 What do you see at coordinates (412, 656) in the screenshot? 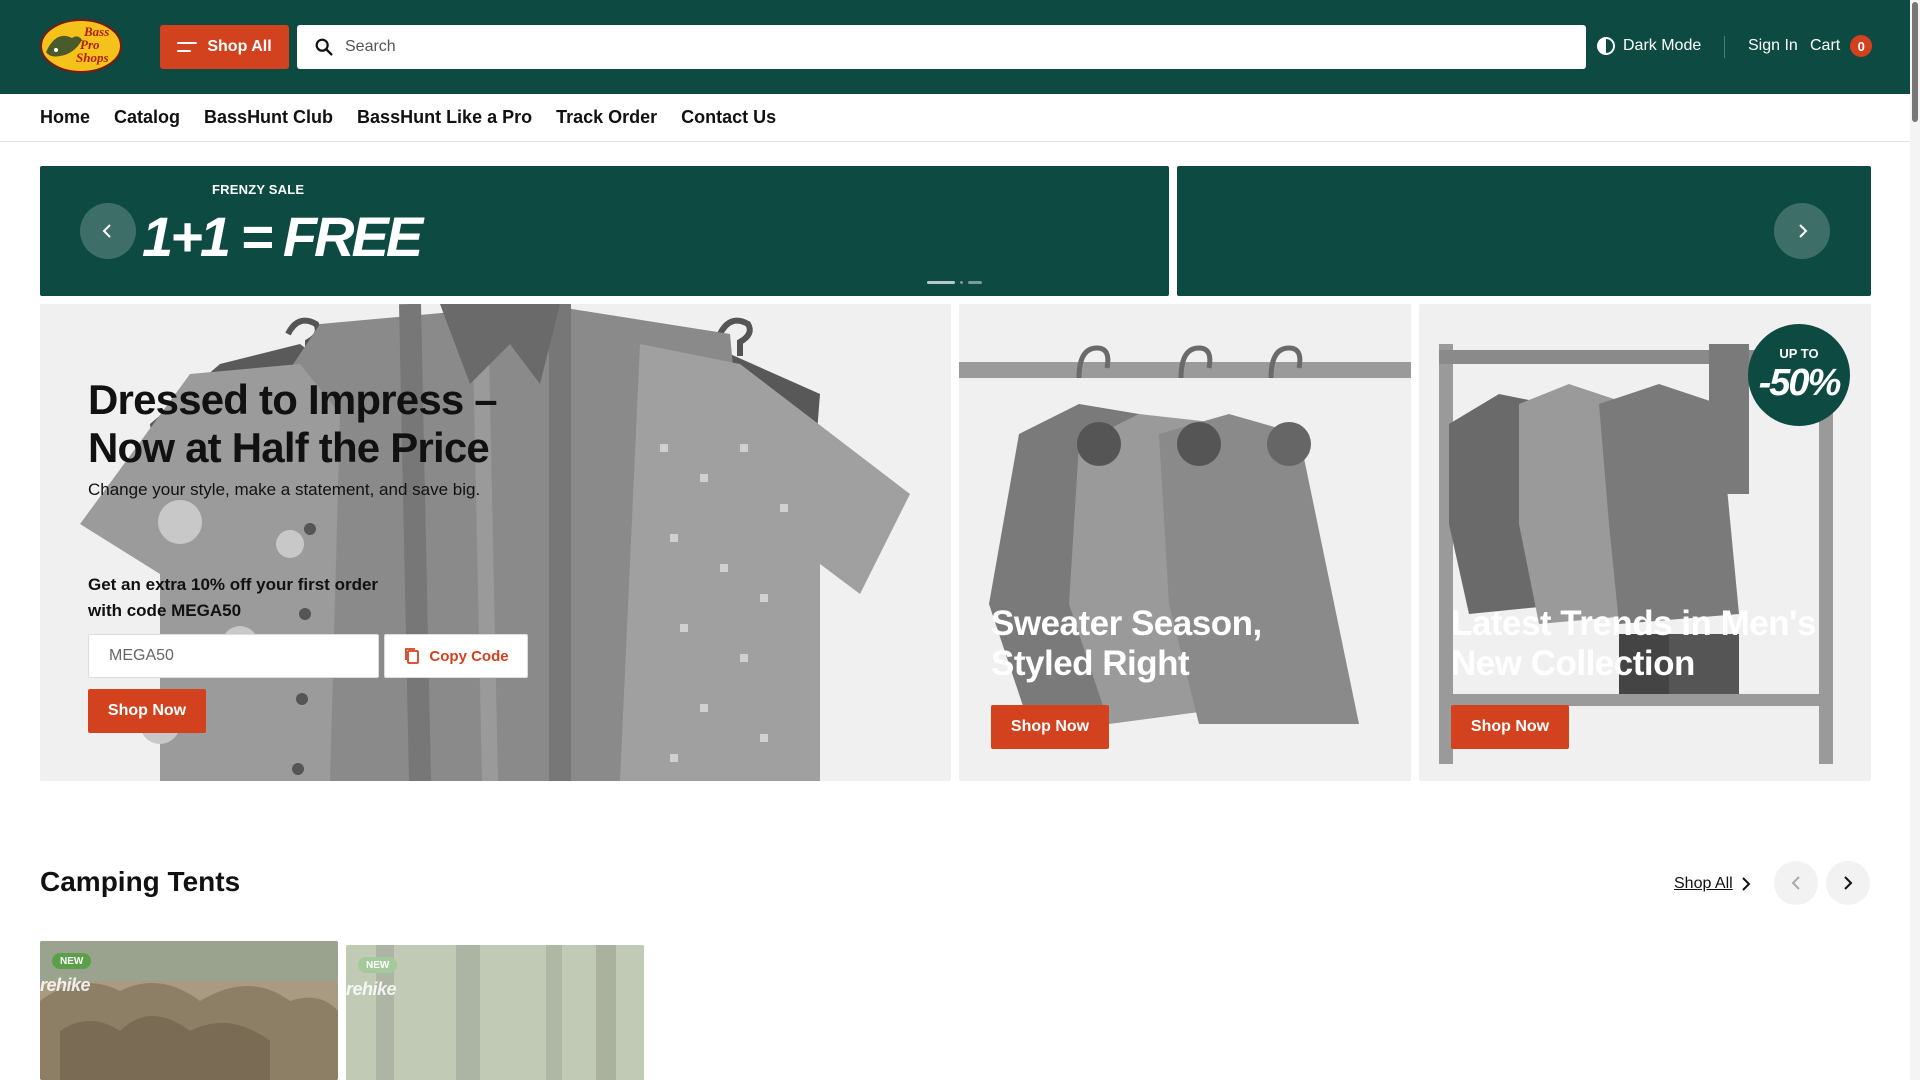
I see `copy-icon` at bounding box center [412, 656].